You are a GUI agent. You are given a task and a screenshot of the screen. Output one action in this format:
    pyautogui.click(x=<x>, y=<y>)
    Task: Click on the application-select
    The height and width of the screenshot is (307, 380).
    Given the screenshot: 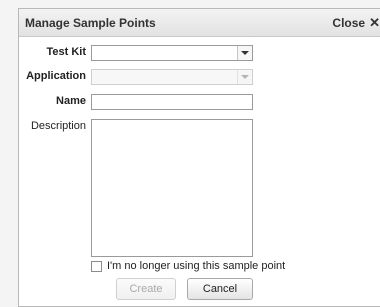 What is the action you would take?
    pyautogui.click(x=172, y=77)
    